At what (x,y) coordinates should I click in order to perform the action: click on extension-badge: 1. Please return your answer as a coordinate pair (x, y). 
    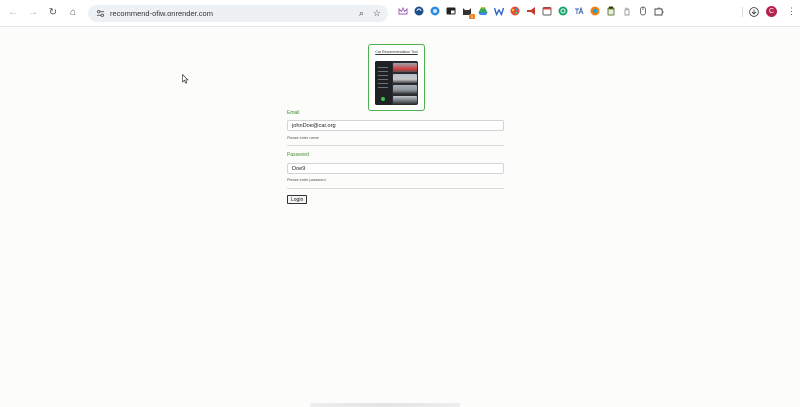
    Looking at the image, I should click on (472, 16).